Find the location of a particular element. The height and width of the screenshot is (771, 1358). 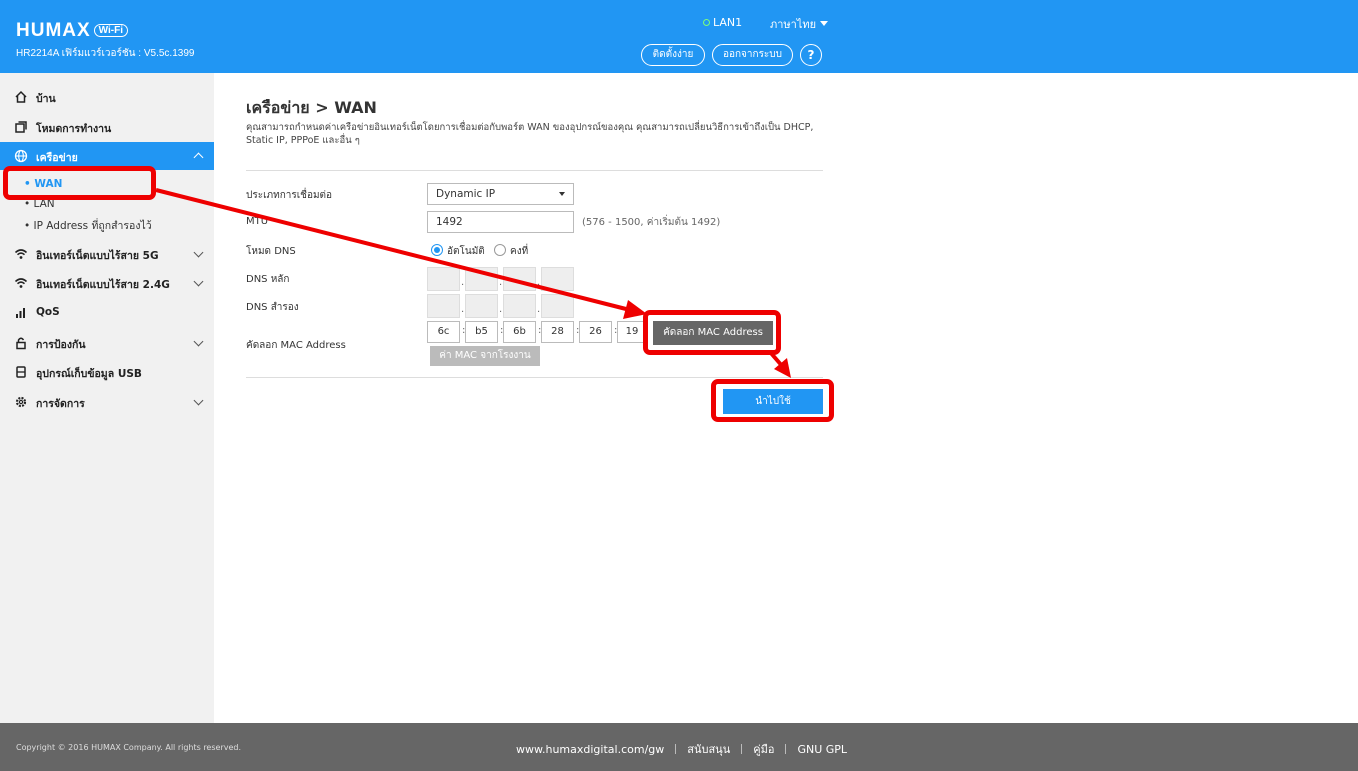

mac-octet-2: b5 is located at coordinates (481, 332).